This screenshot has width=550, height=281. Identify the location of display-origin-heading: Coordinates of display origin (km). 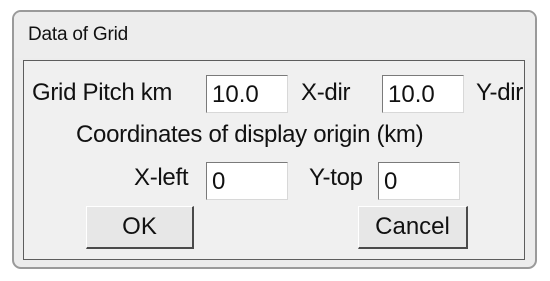
(250, 134).